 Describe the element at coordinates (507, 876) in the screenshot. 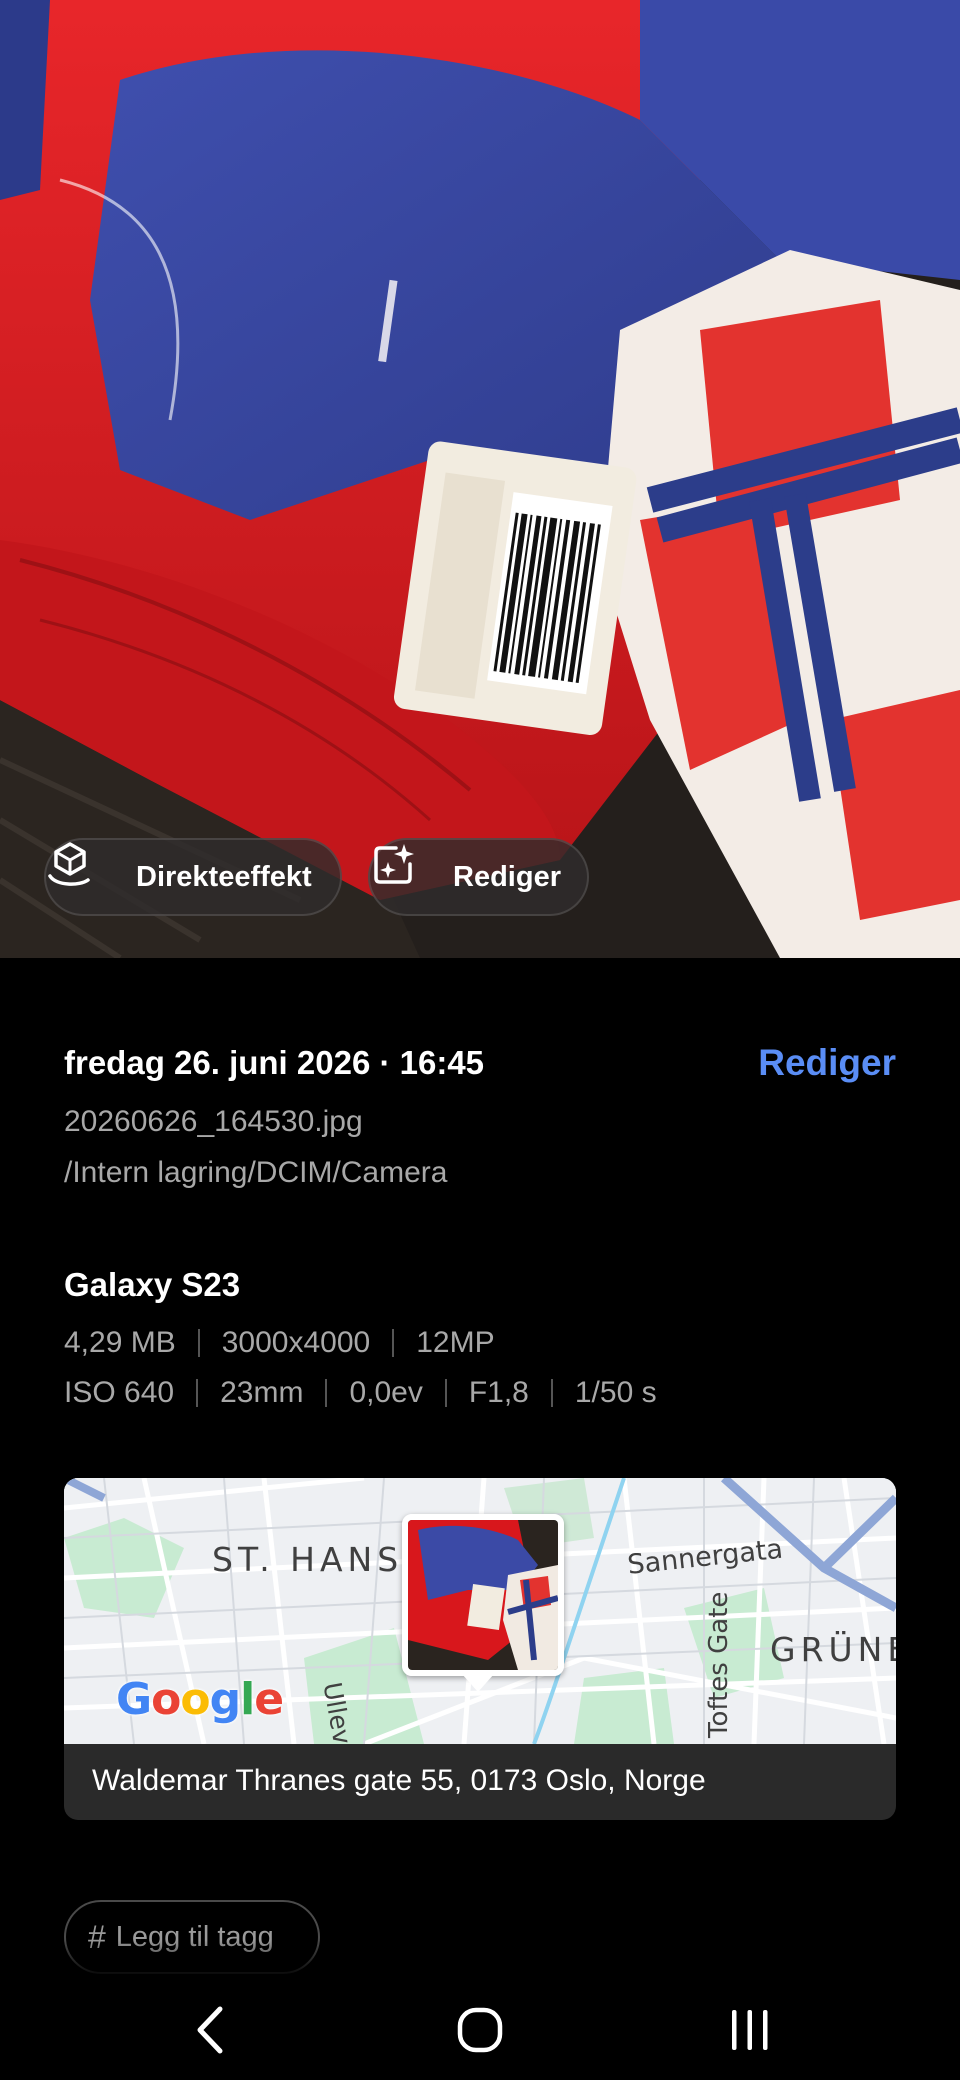

I see `edit-photo-label: Rediger` at that location.